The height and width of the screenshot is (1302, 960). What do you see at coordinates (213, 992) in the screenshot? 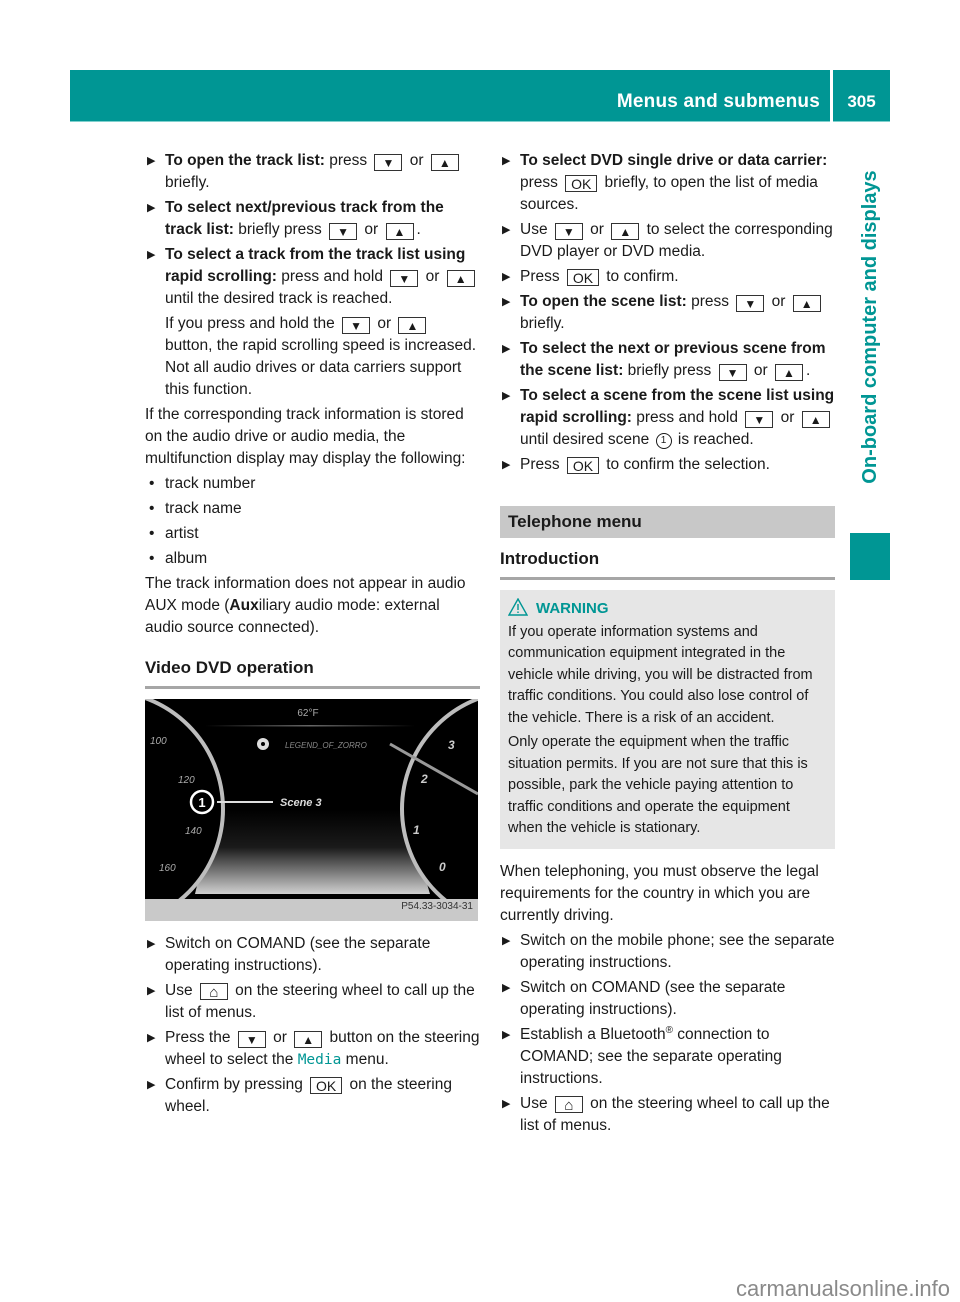
I see `home-key-icon: ⌂` at bounding box center [213, 992].